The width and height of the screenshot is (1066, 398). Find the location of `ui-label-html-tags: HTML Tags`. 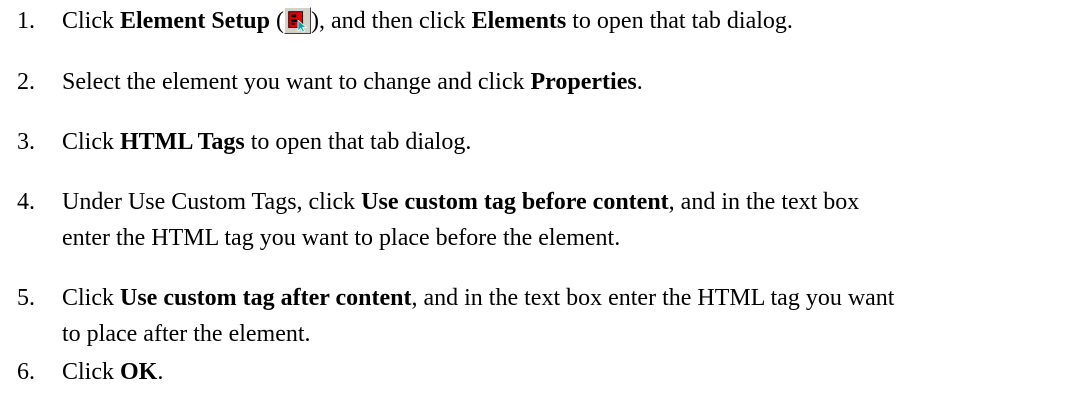

ui-label-html-tags: HTML Tags is located at coordinates (182, 142).